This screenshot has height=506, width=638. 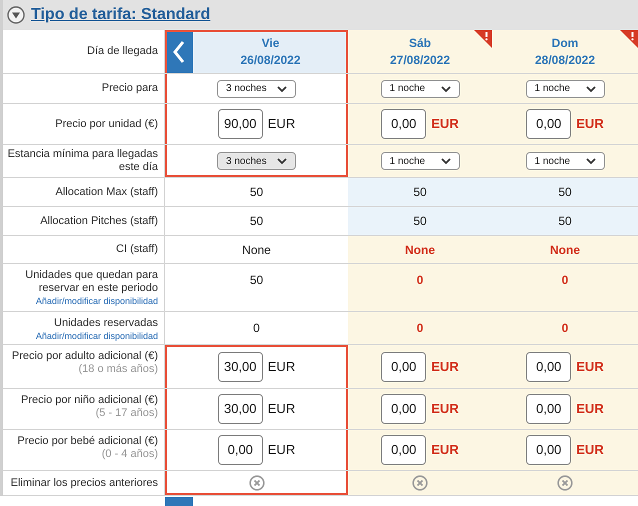 What do you see at coordinates (256, 89) in the screenshot?
I see `nights-select: 3 noches` at bounding box center [256, 89].